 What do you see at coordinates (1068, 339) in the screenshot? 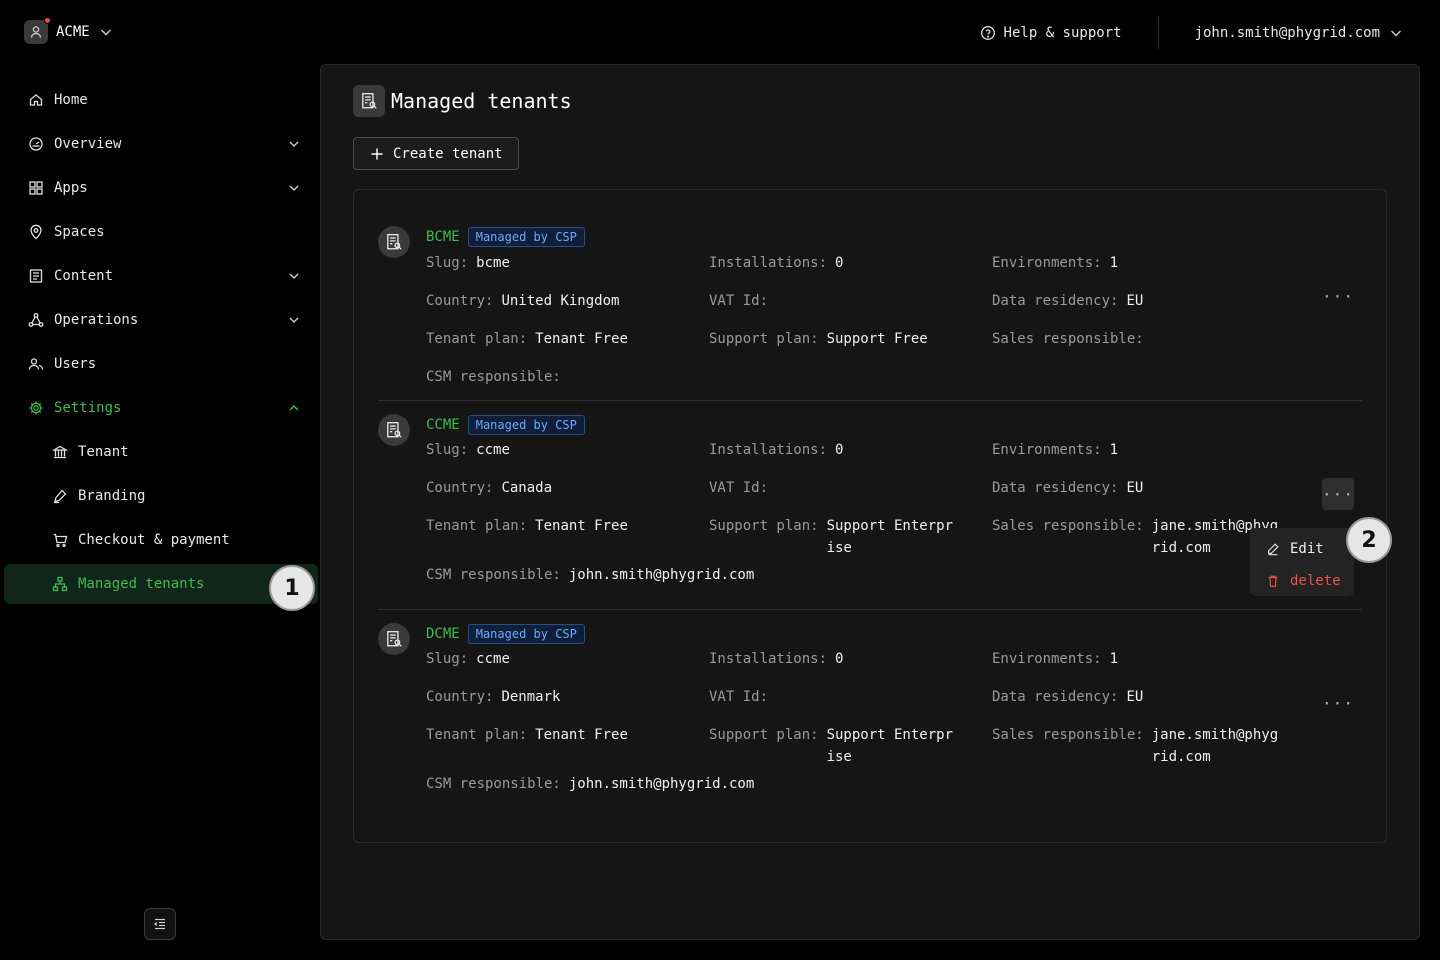
I see `field-label: Sales responsible:` at bounding box center [1068, 339].